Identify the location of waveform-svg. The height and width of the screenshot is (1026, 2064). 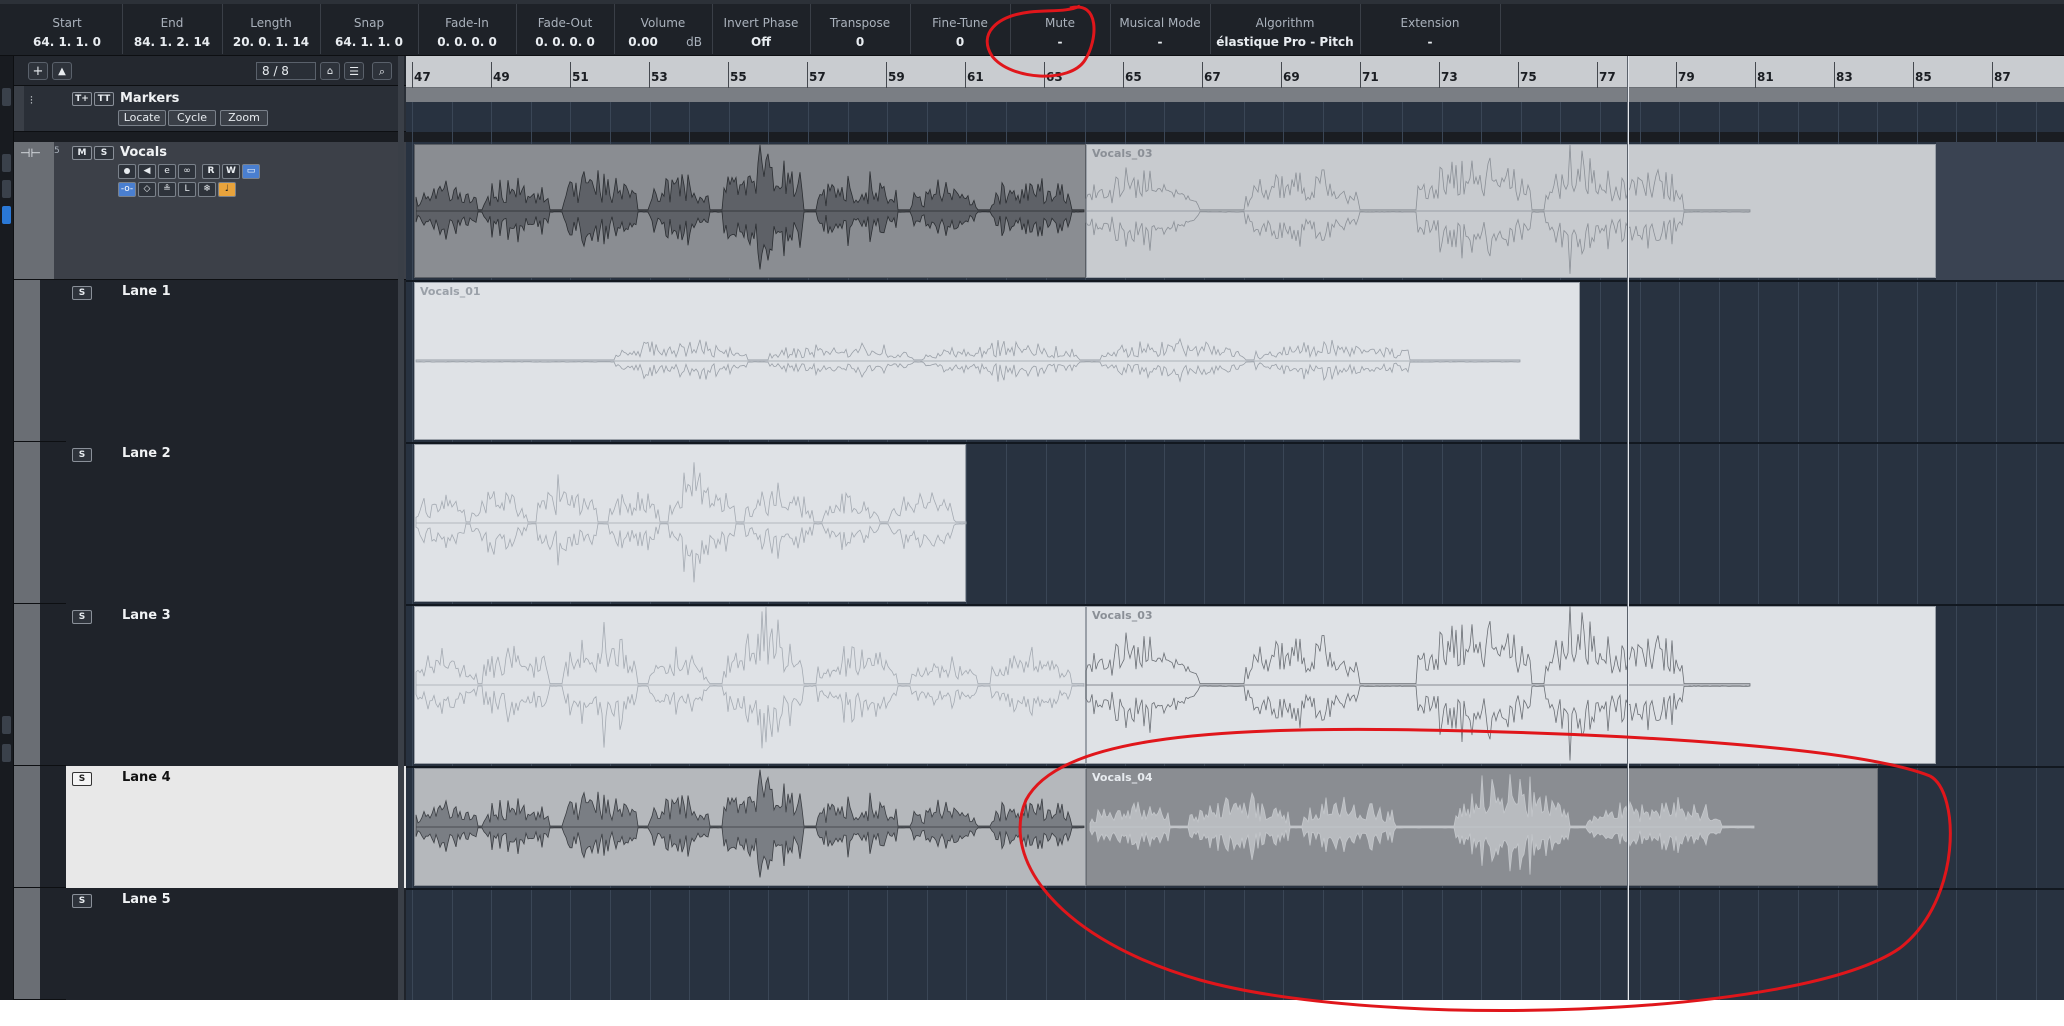
(1422, 824).